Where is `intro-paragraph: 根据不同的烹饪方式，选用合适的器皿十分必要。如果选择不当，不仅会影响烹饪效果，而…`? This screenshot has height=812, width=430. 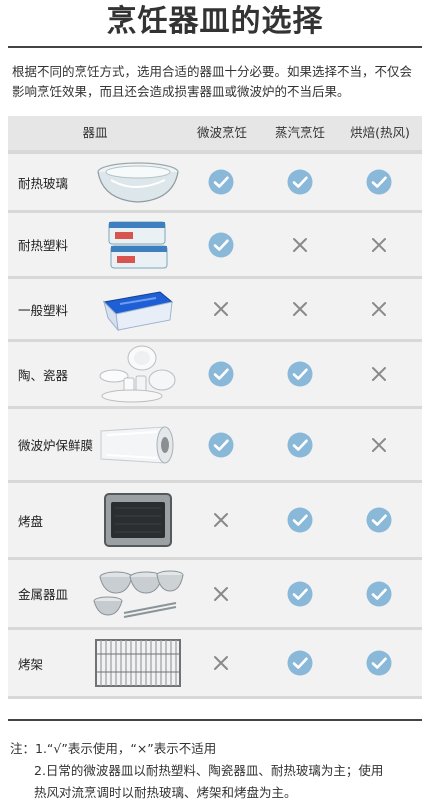 intro-paragraph: 根据不同的烹饪方式，选用合适的器皿十分必要。如果选择不当，不仅会影响烹饪效果，而… is located at coordinates (212, 81).